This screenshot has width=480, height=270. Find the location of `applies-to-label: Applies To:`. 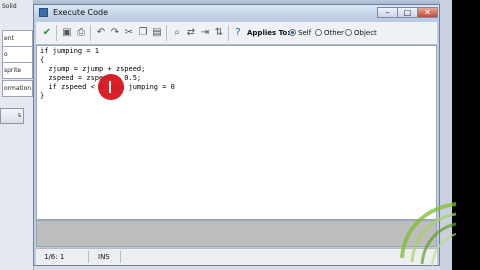

applies-to-label: Applies To: is located at coordinates (269, 33).